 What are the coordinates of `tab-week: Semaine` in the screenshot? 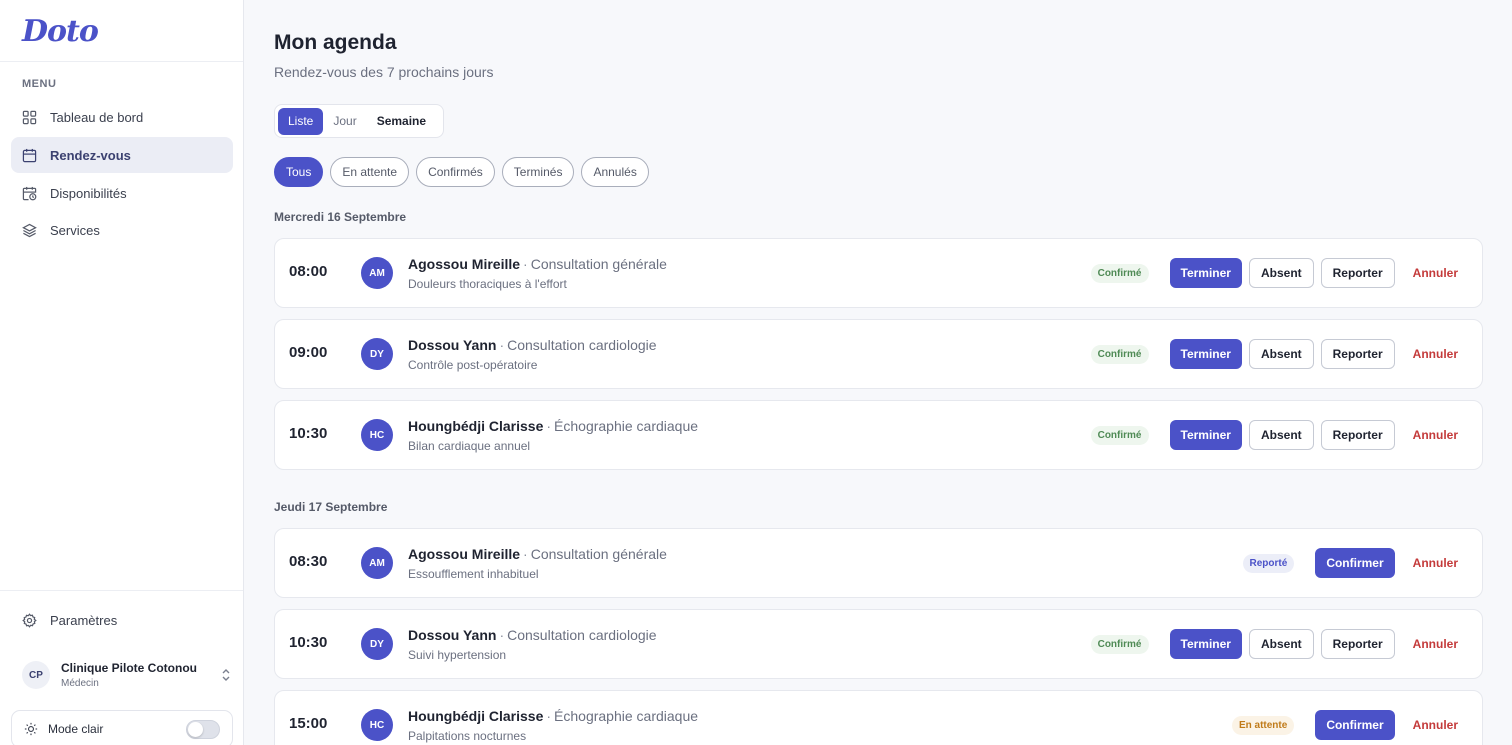 It's located at (401, 121).